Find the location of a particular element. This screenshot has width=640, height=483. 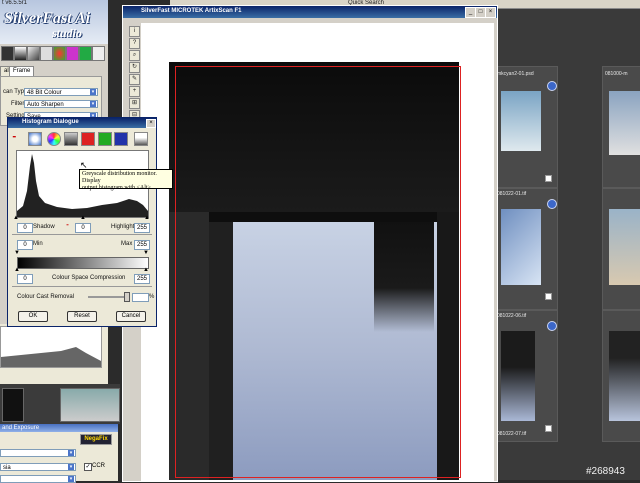

thumbnail-cell: mkcyan2-01.psd is located at coordinates (525, 127).